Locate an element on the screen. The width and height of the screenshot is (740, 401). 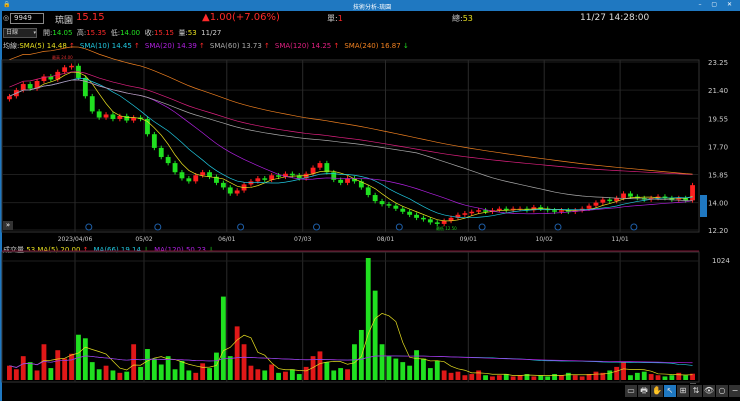
toolbar-button: ↖ is located at coordinates (670, 391).